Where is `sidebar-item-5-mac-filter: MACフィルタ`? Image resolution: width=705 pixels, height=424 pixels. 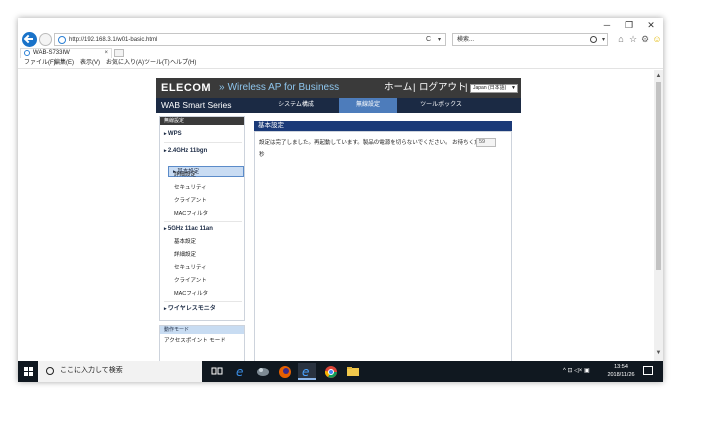 sidebar-item-5-mac-filter: MACフィルタ is located at coordinates (191, 294).